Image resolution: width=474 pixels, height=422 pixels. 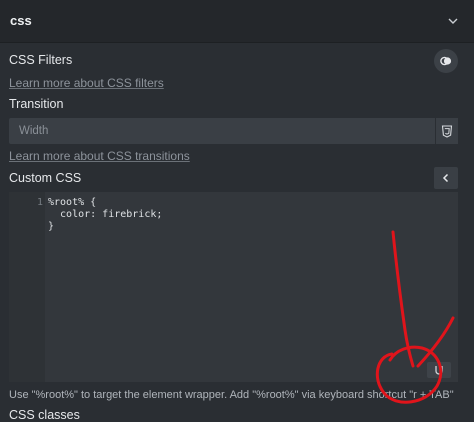 What do you see at coordinates (222, 131) in the screenshot?
I see `transition-width-input` at bounding box center [222, 131].